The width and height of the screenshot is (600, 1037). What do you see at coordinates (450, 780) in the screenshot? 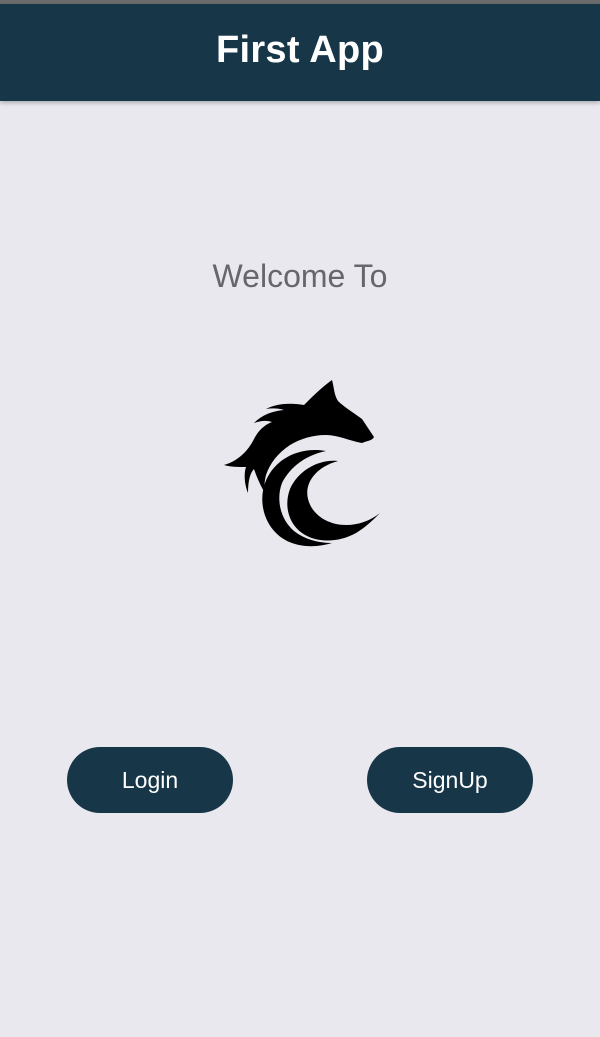
I see `signup-button: SignUp` at bounding box center [450, 780].